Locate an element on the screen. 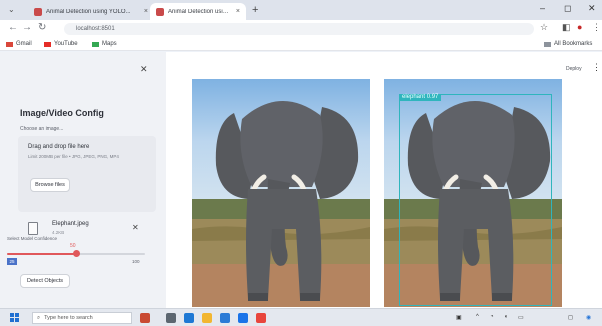 The height and width of the screenshot is (326, 602). close-sidebar-icon: ✕ is located at coordinates (144, 69).